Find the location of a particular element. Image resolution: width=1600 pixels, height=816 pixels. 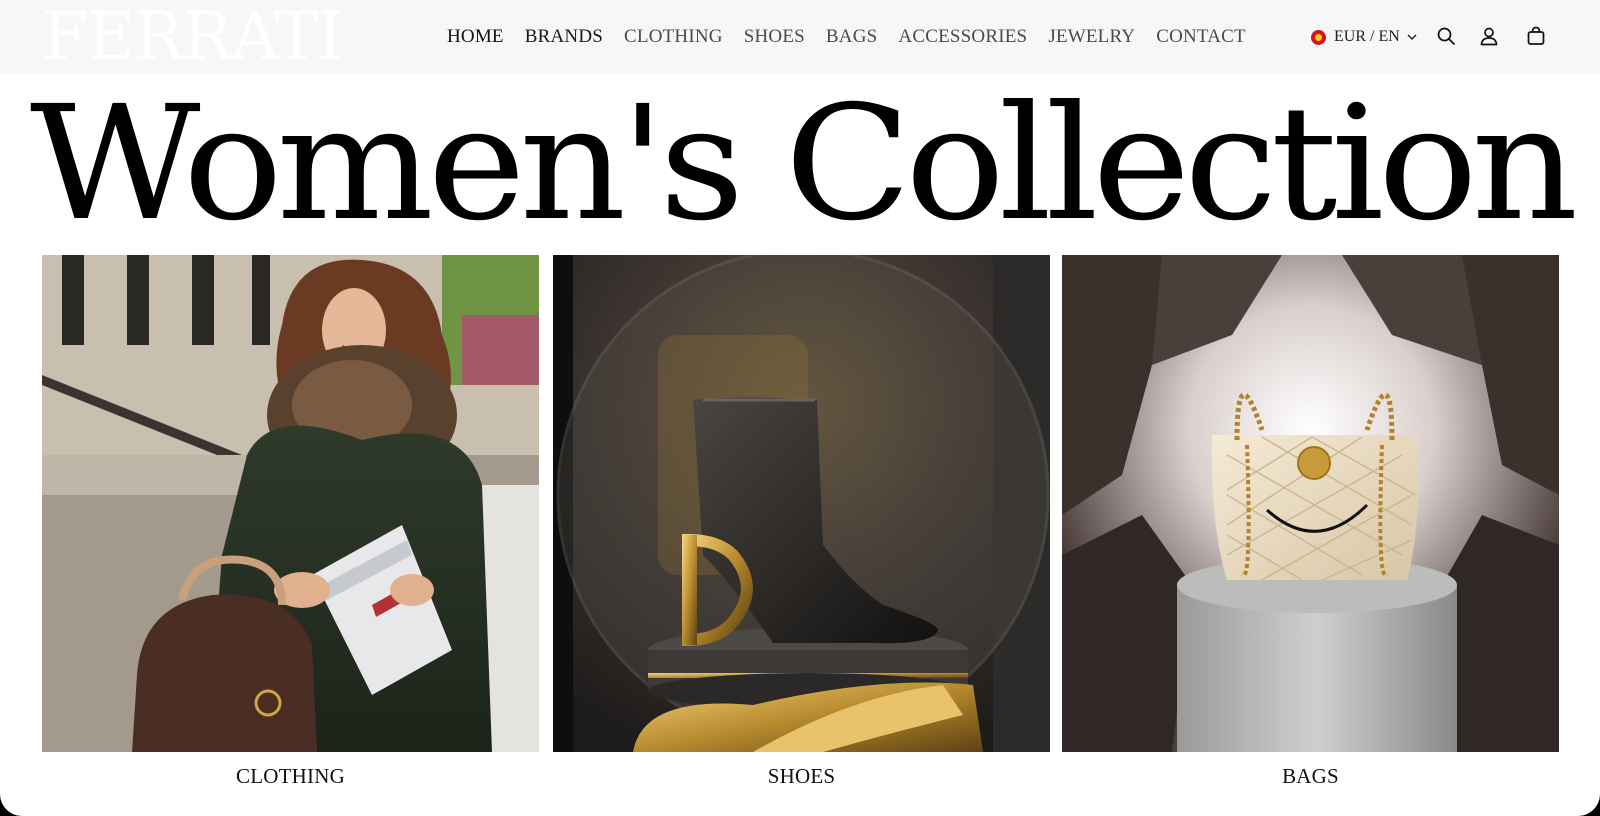

category-label-bags: BAGS is located at coordinates (1310, 776).